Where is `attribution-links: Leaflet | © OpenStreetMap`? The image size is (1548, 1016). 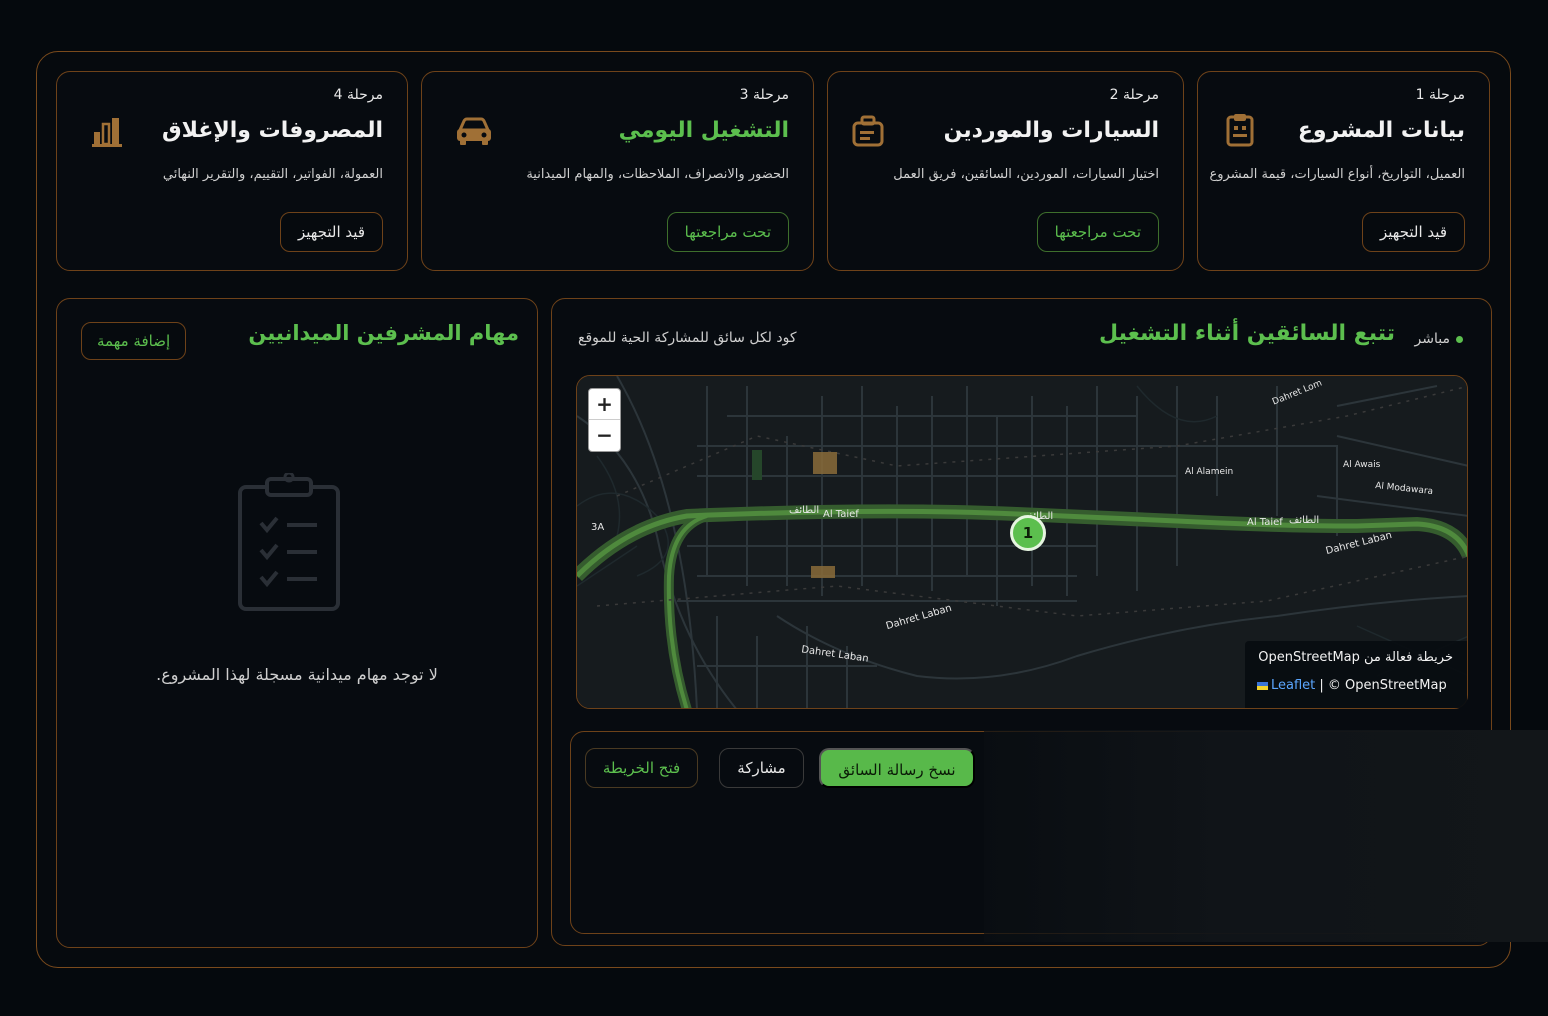
attribution-links: Leaflet | © OpenStreetMap is located at coordinates (1352, 685).